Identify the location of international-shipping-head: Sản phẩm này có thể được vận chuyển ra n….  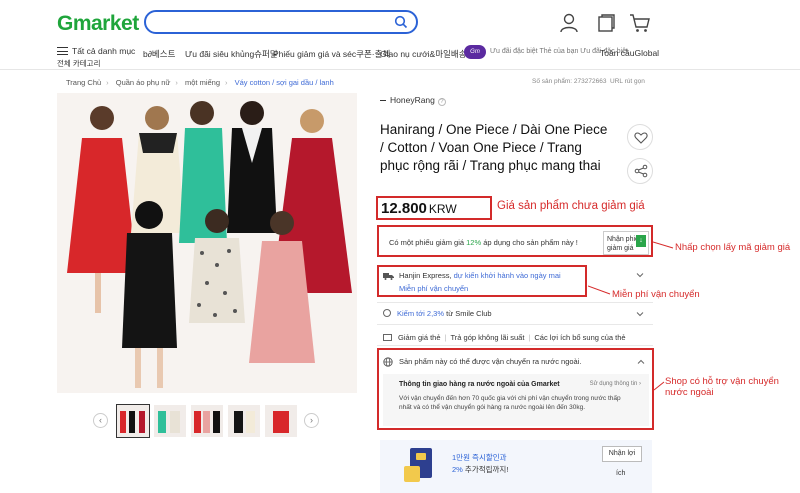
(490, 361).